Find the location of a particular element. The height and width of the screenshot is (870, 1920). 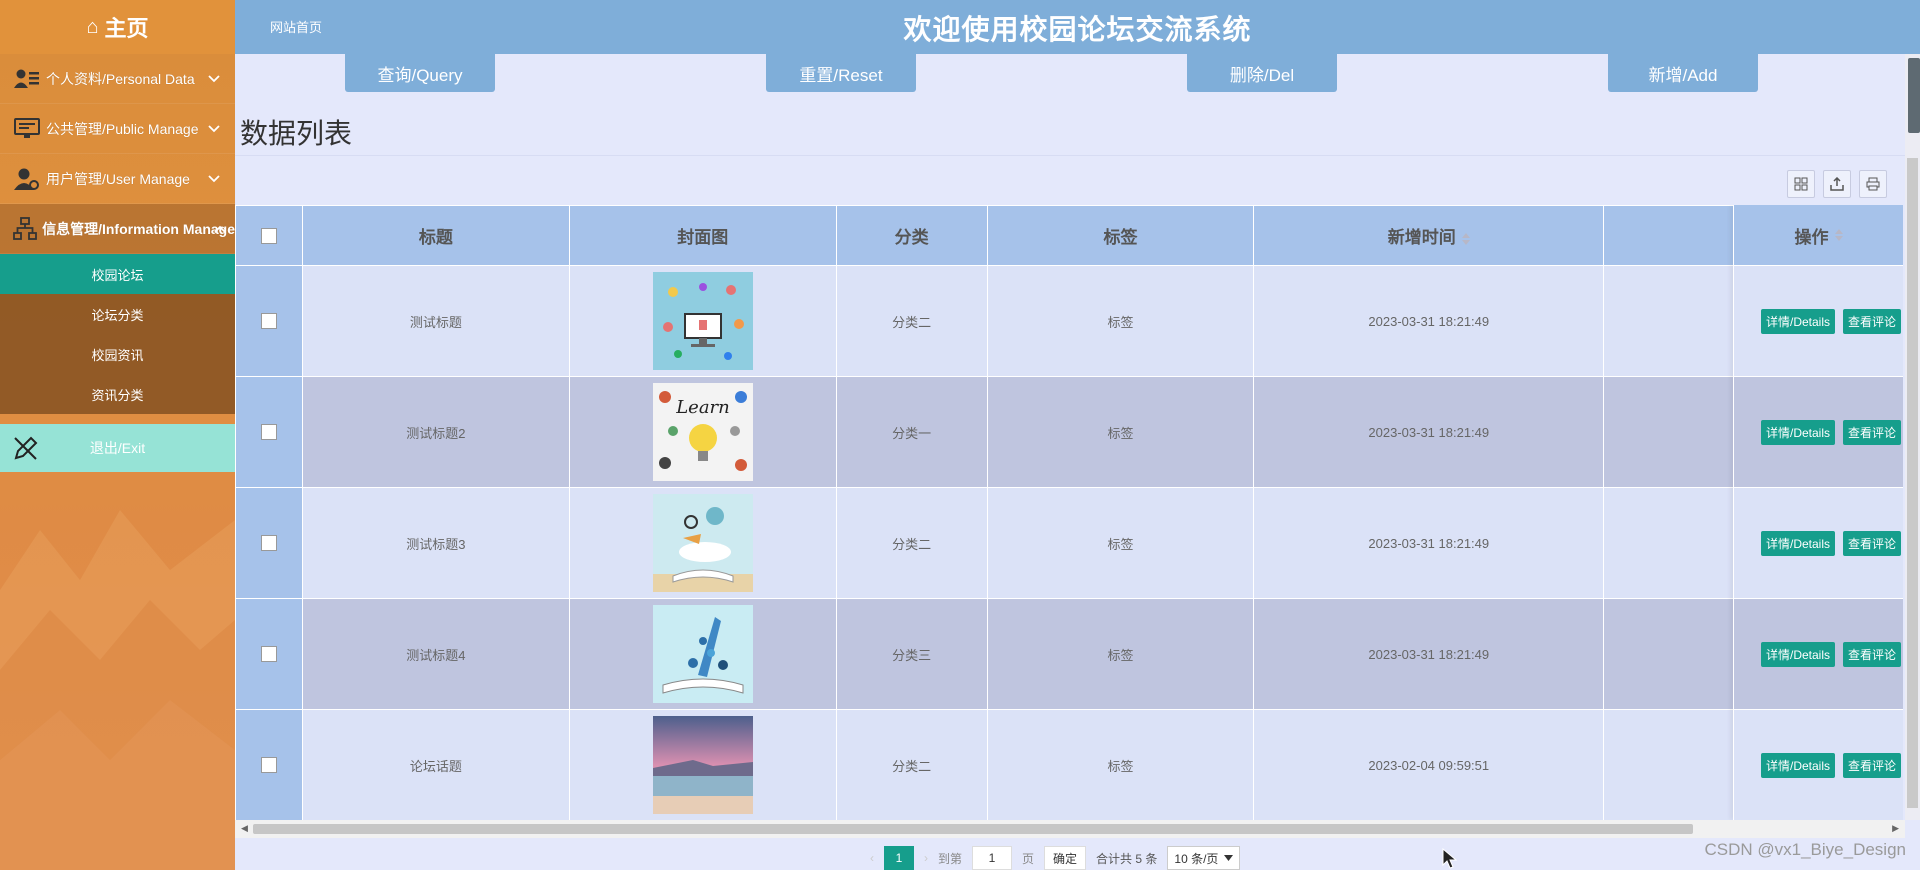

top-header: 网站首页 欢迎使用校园论坛交流系统 is located at coordinates (1077, 27).